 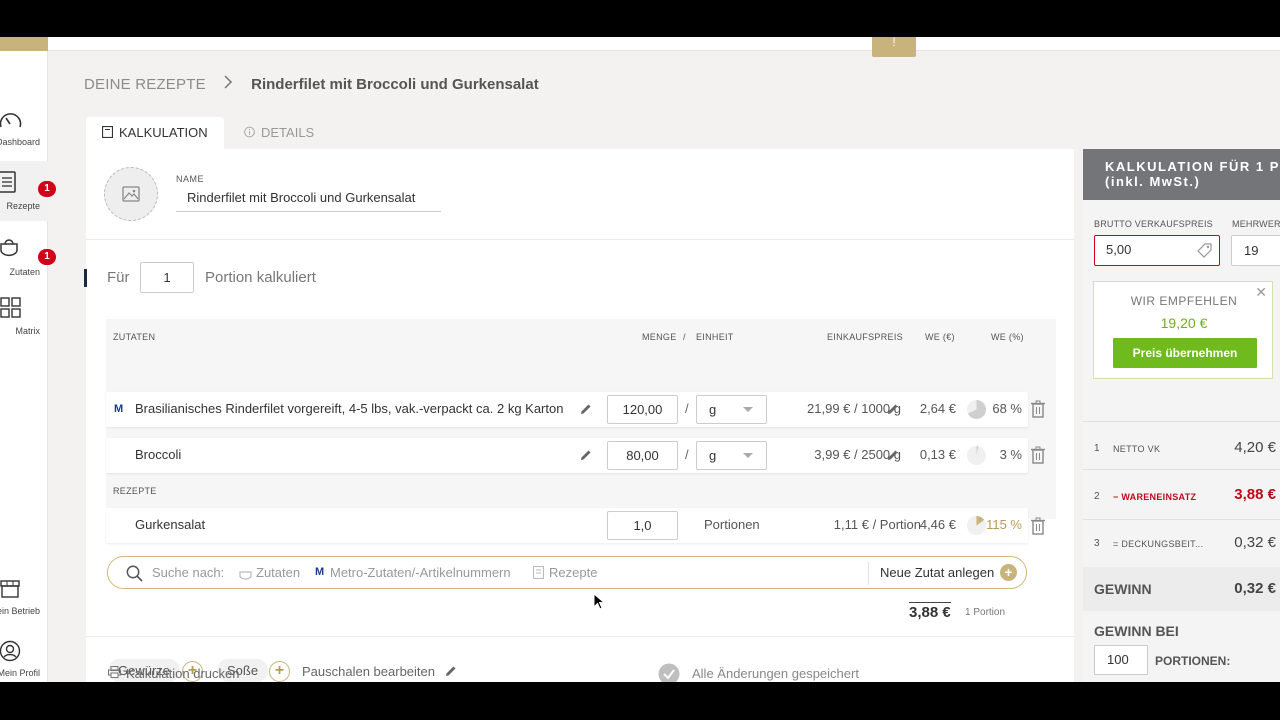 What do you see at coordinates (1097, 496) in the screenshot?
I see `row-number: 2` at bounding box center [1097, 496].